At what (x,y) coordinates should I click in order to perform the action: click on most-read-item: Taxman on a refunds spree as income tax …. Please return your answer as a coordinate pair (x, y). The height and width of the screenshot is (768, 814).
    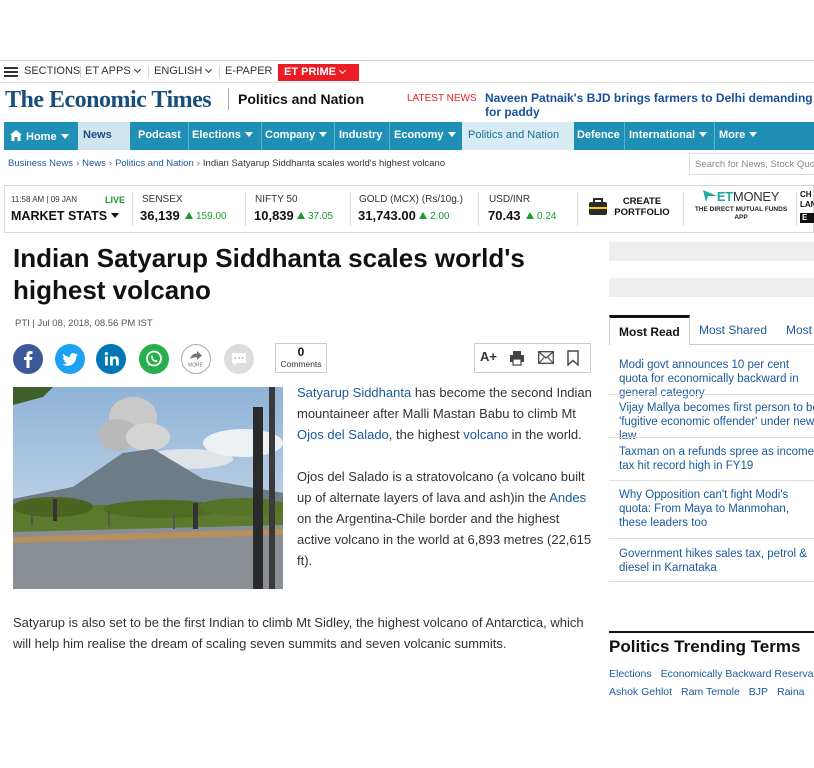
    Looking at the image, I should click on (716, 459).